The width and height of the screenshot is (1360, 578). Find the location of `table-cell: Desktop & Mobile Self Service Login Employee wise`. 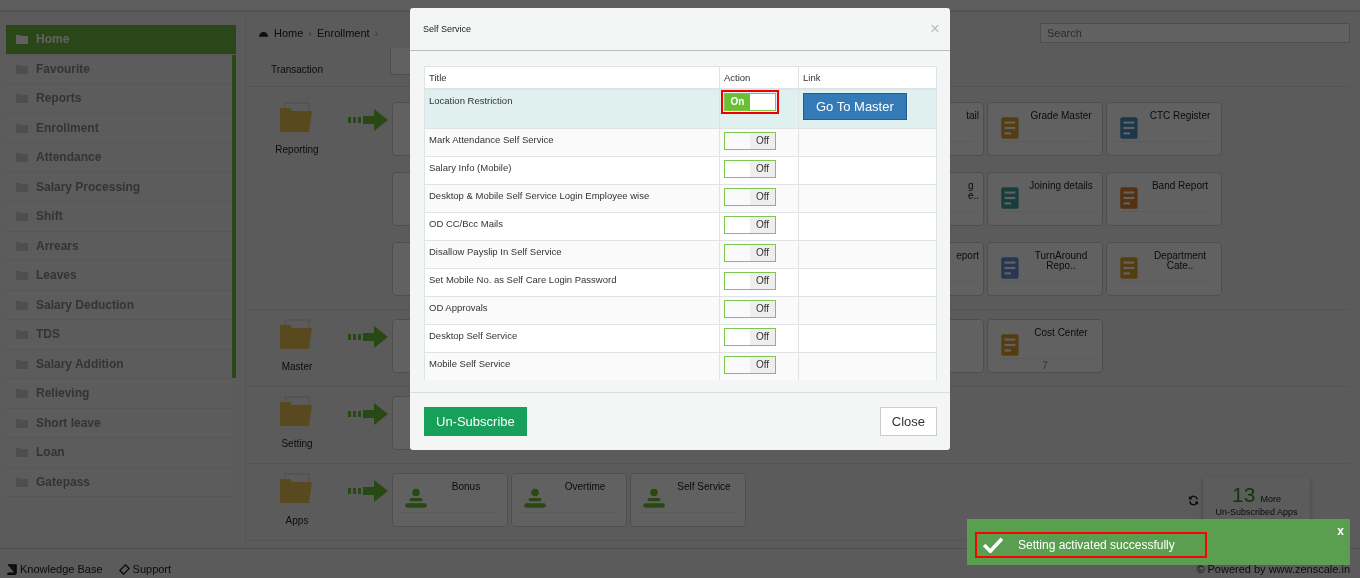

table-cell: Desktop & Mobile Self Service Login Employee wise is located at coordinates (572, 198).